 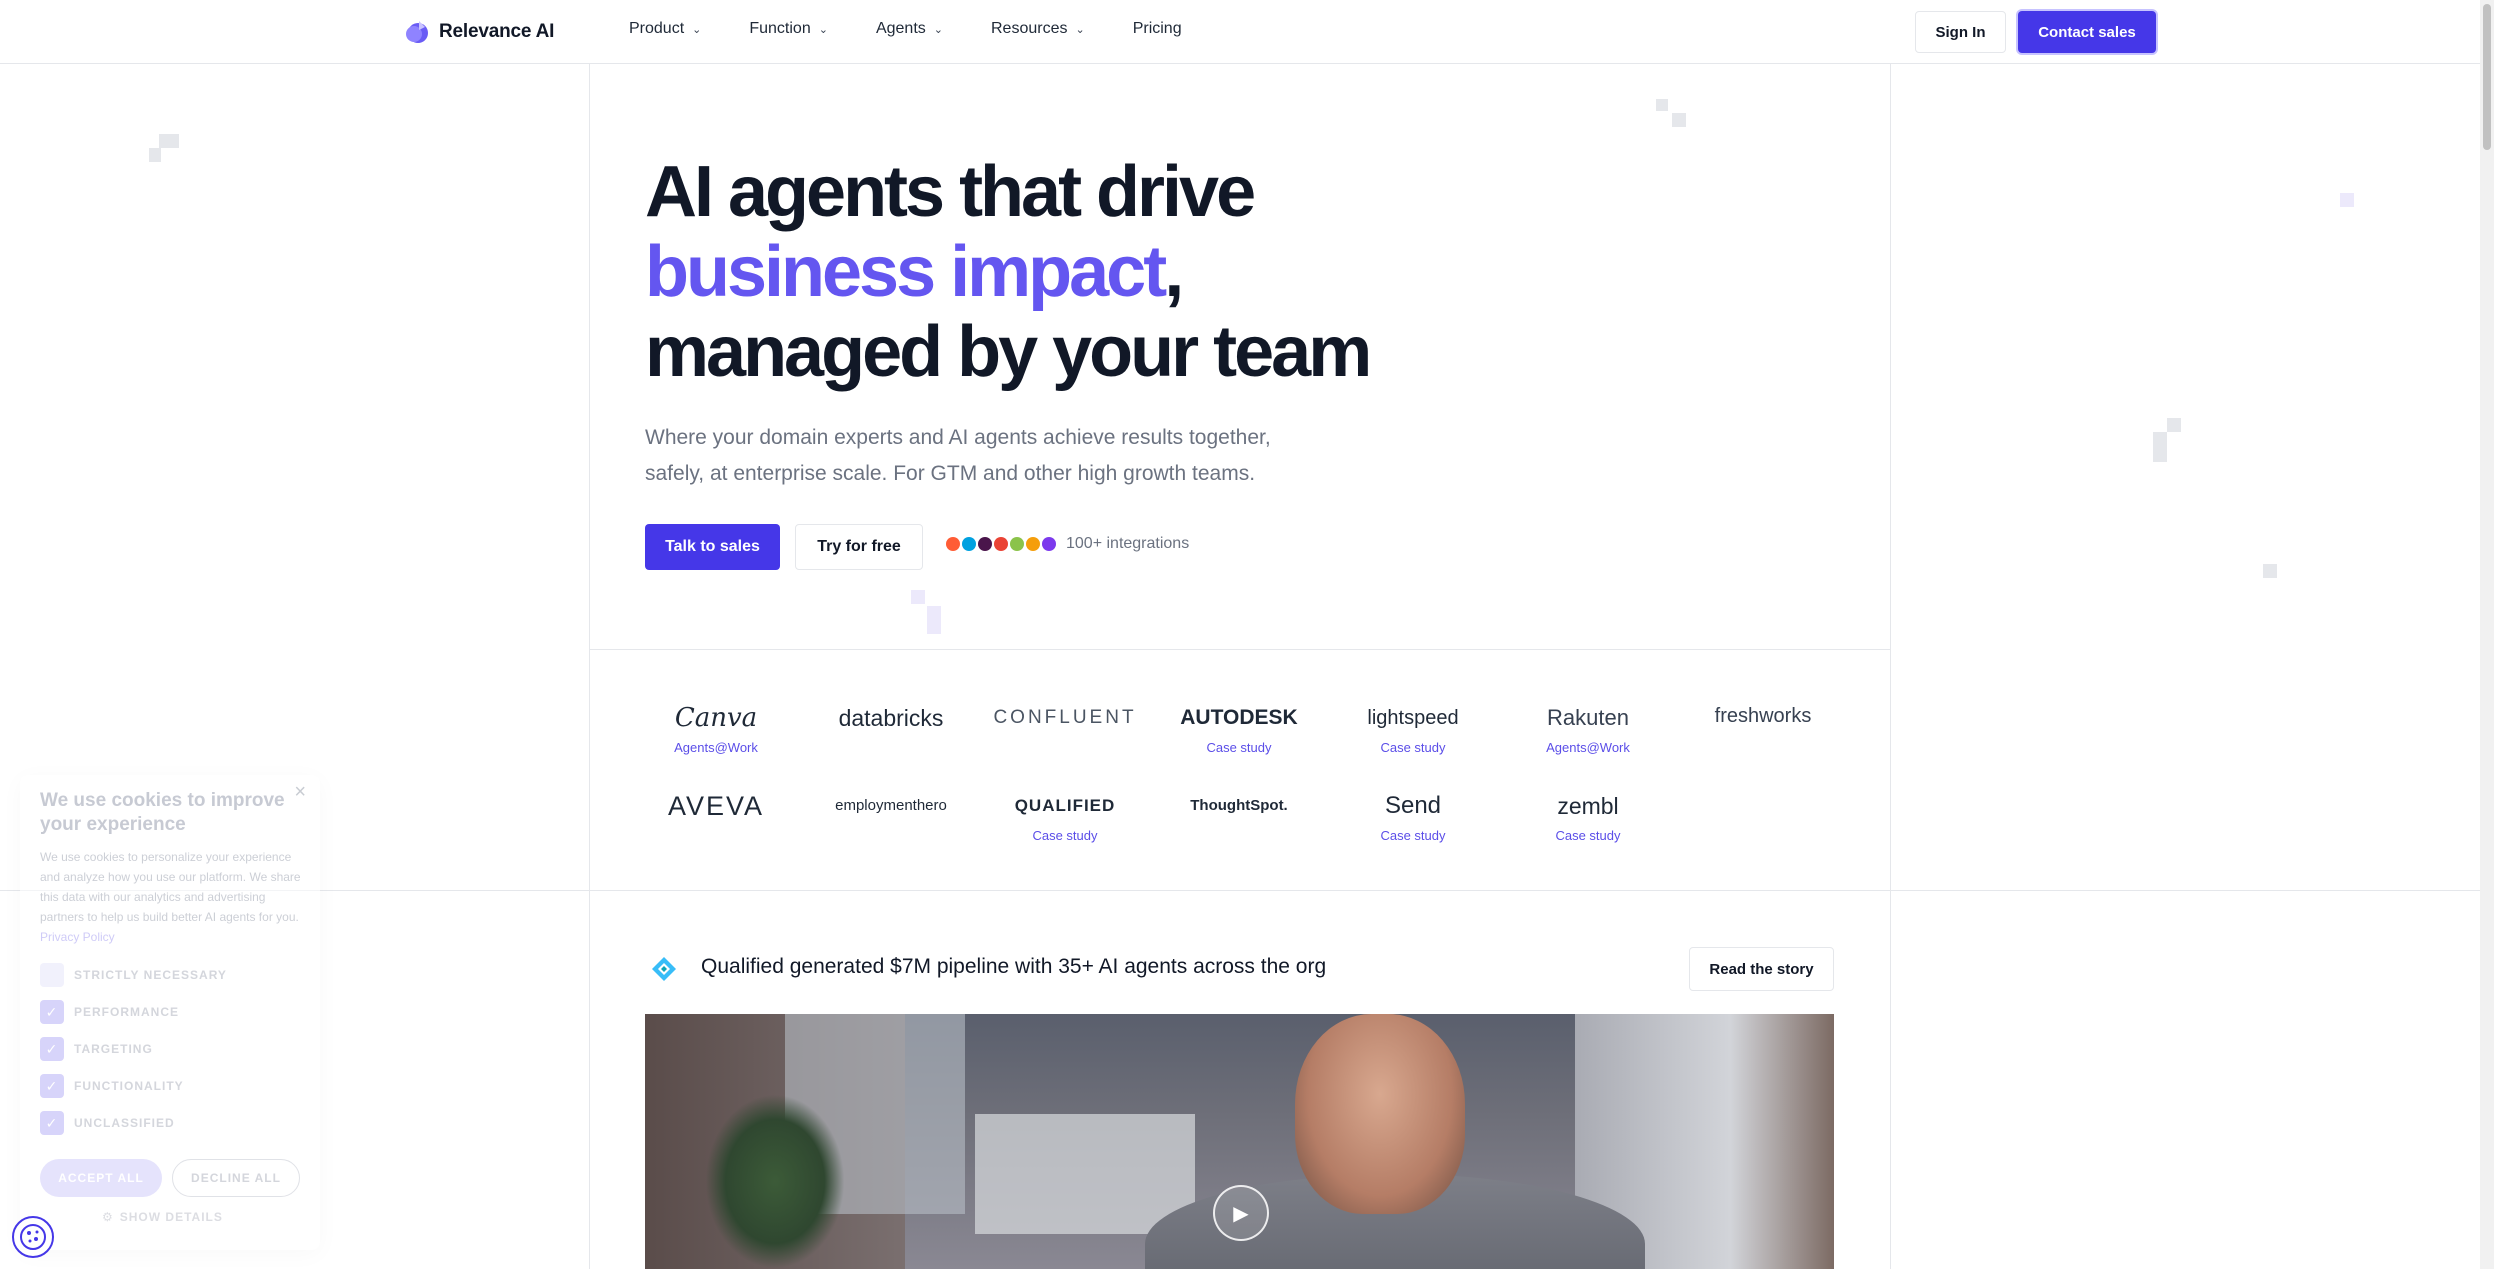 I want to click on nav-pricing: Pricing, so click(x=1157, y=29).